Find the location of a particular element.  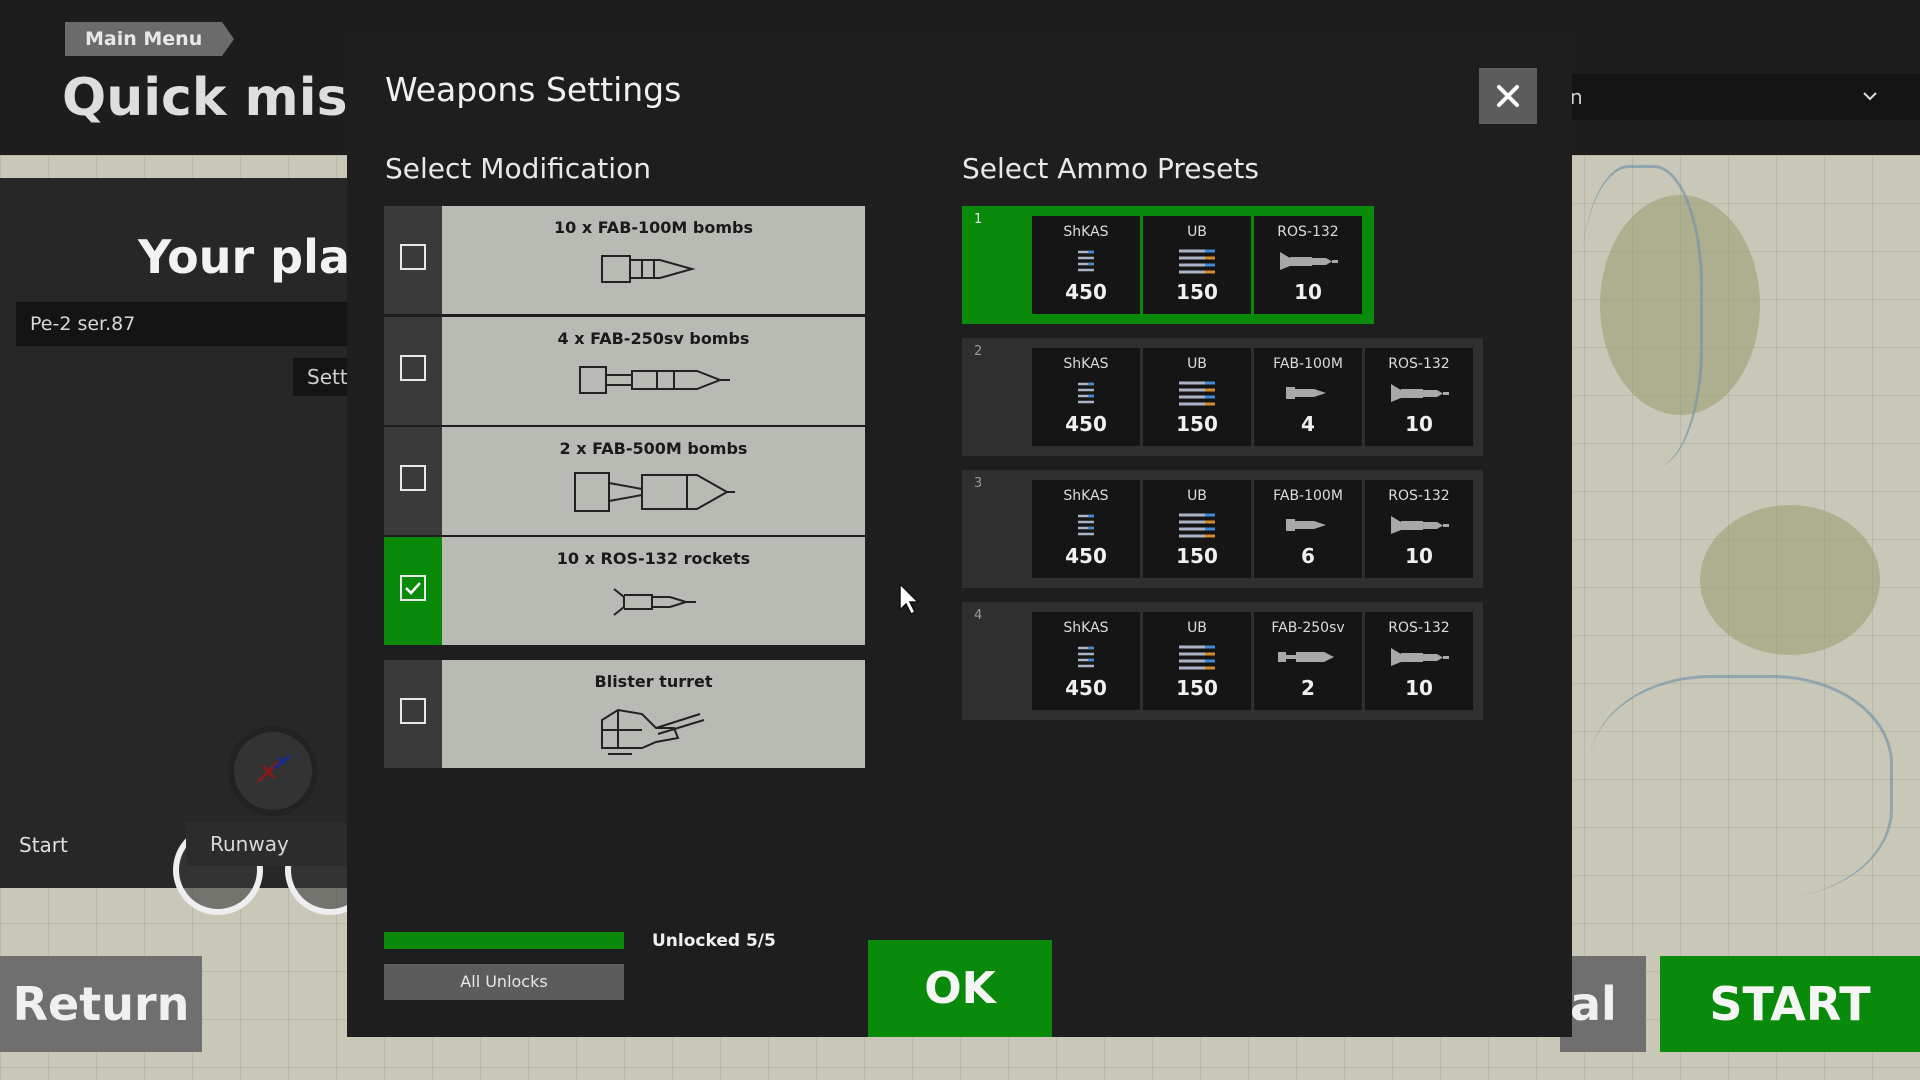

aircraft-marker is located at coordinates (273, 771).